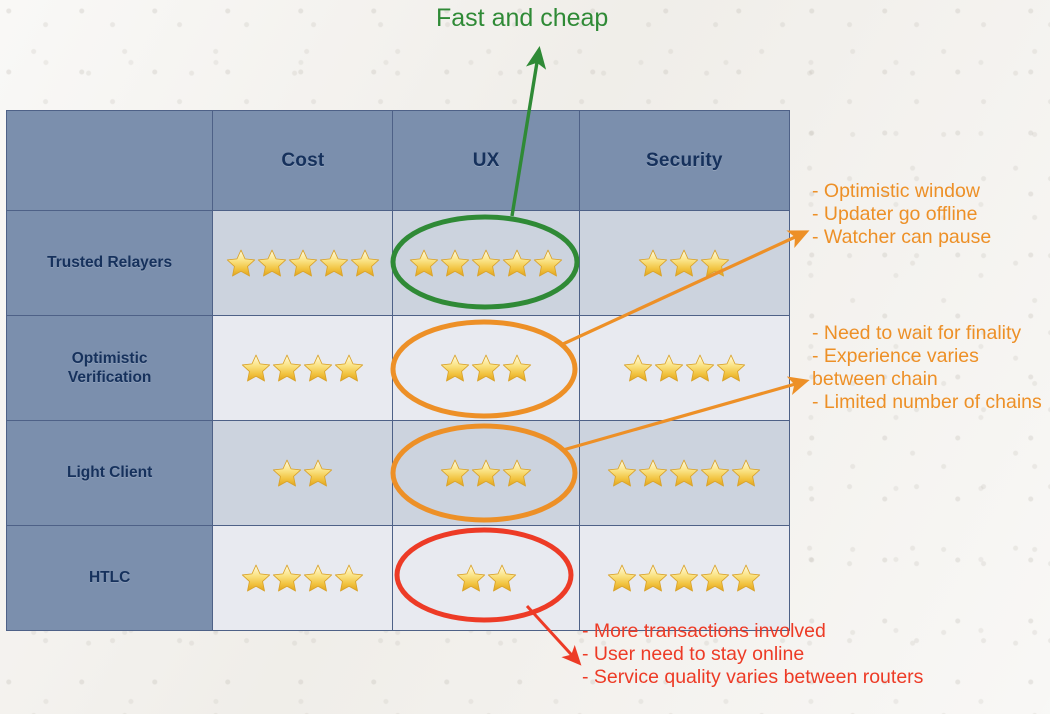 The width and height of the screenshot is (1050, 714). Describe the element at coordinates (109, 263) in the screenshot. I see `row-label-trusted-relayers: Trusted Relayers` at that location.